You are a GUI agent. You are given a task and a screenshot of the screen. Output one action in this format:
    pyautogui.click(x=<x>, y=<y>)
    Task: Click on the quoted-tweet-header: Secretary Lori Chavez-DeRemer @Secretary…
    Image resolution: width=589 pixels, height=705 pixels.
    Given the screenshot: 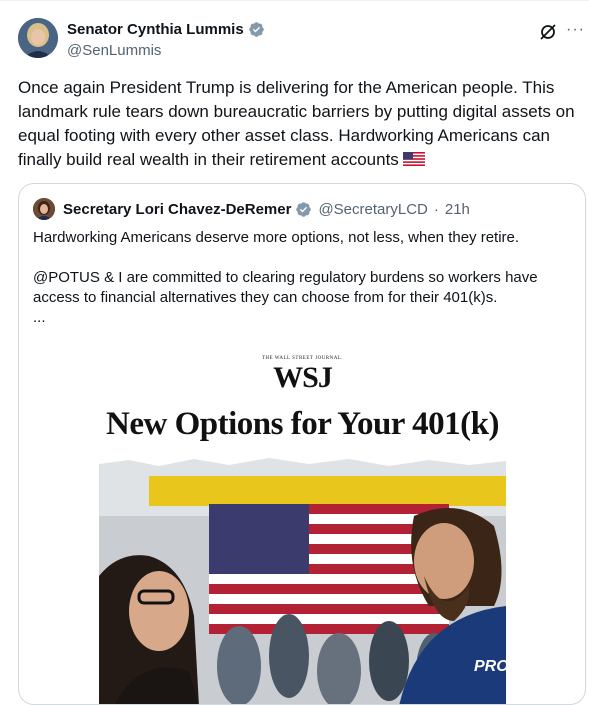 What is the action you would take?
    pyautogui.click(x=251, y=209)
    